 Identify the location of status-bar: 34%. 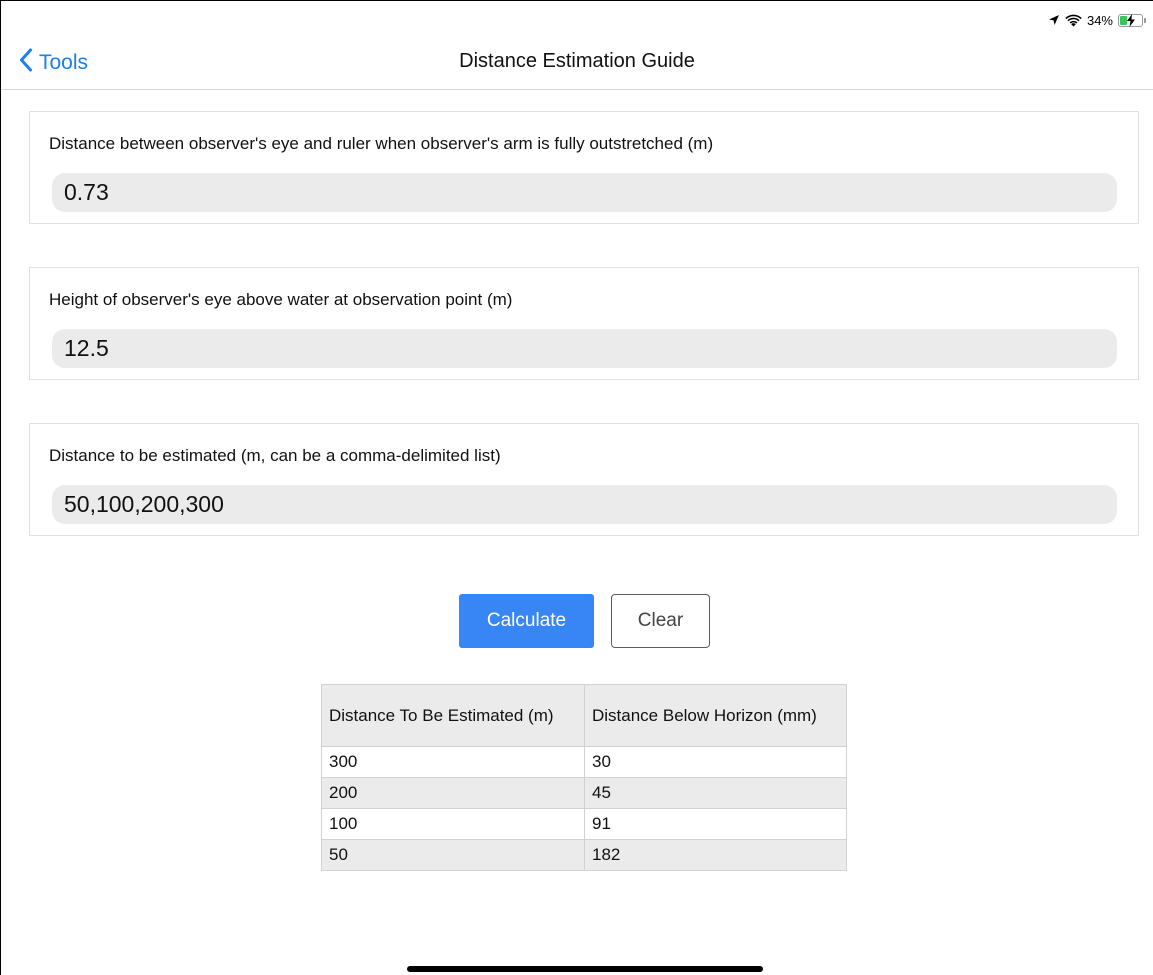
(1097, 20).